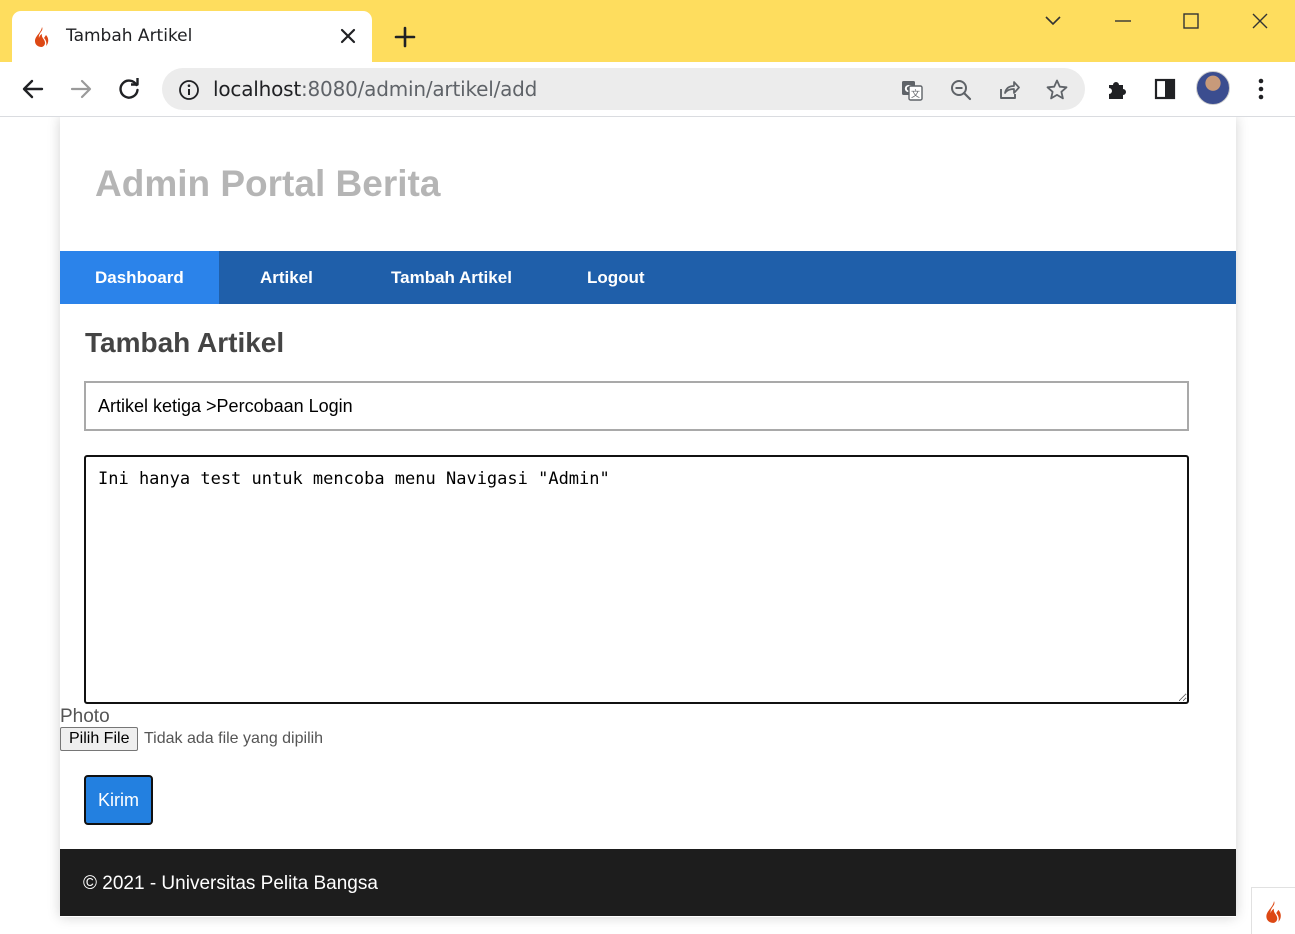 This screenshot has height=934, width=1295. I want to click on zoom-out-icon, so click(961, 90).